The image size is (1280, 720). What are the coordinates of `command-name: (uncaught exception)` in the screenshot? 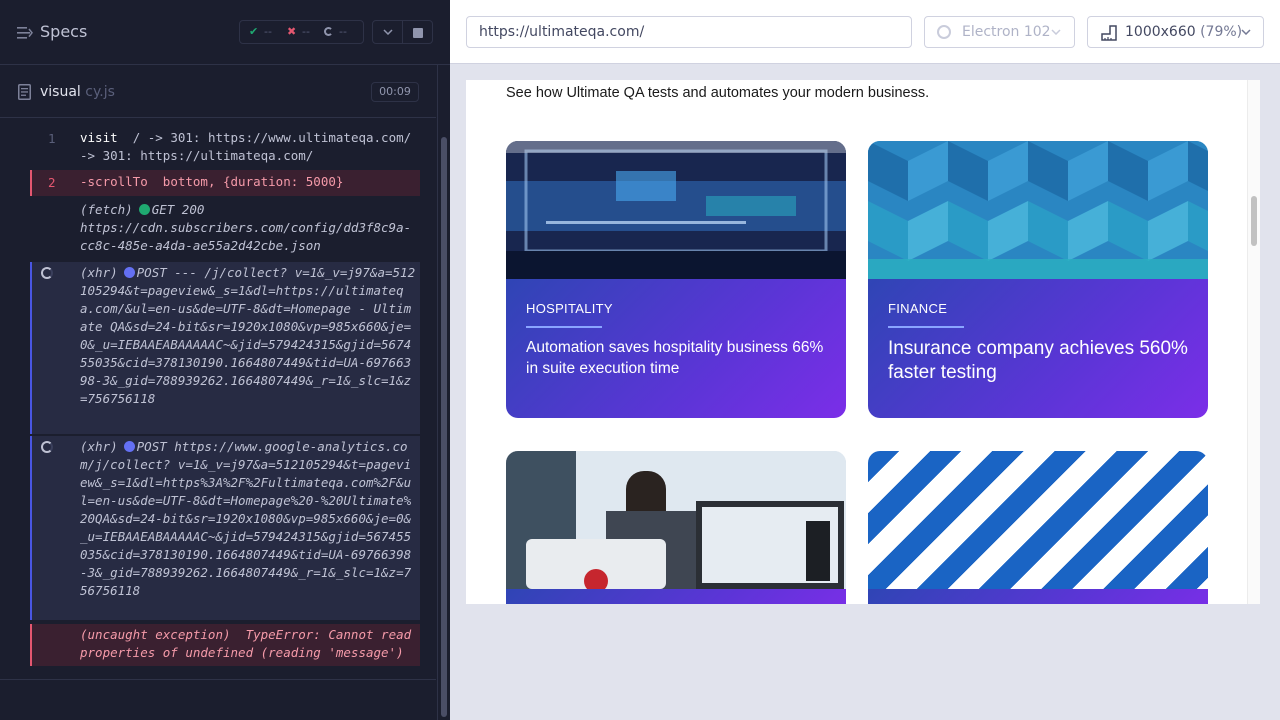 It's located at (155, 634).